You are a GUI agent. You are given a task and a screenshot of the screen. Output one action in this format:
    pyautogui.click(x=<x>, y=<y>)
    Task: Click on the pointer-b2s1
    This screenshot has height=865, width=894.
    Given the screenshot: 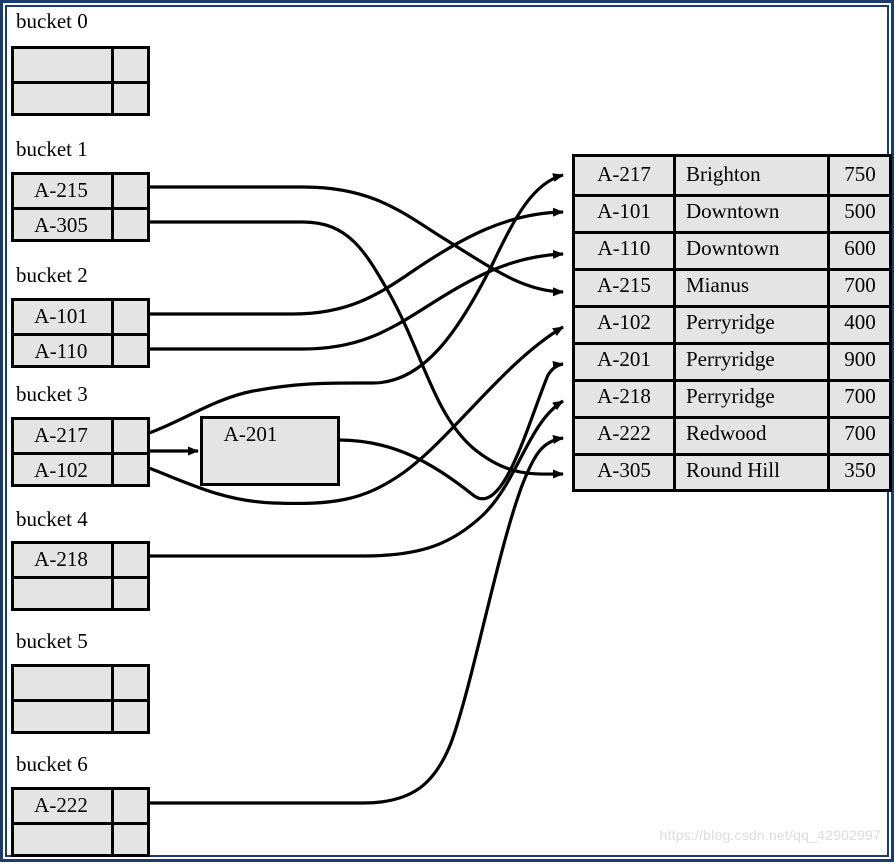 What is the action you would take?
    pyautogui.click(x=356, y=261)
    